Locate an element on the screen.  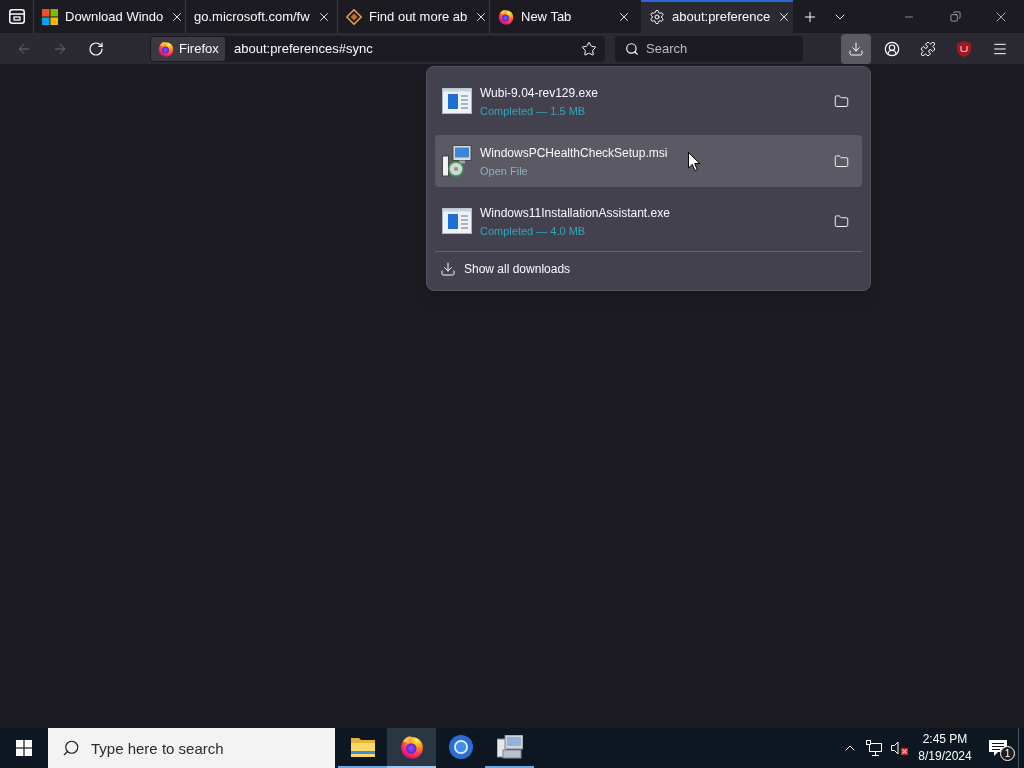
taskbar-app-button is located at coordinates (411, 748).